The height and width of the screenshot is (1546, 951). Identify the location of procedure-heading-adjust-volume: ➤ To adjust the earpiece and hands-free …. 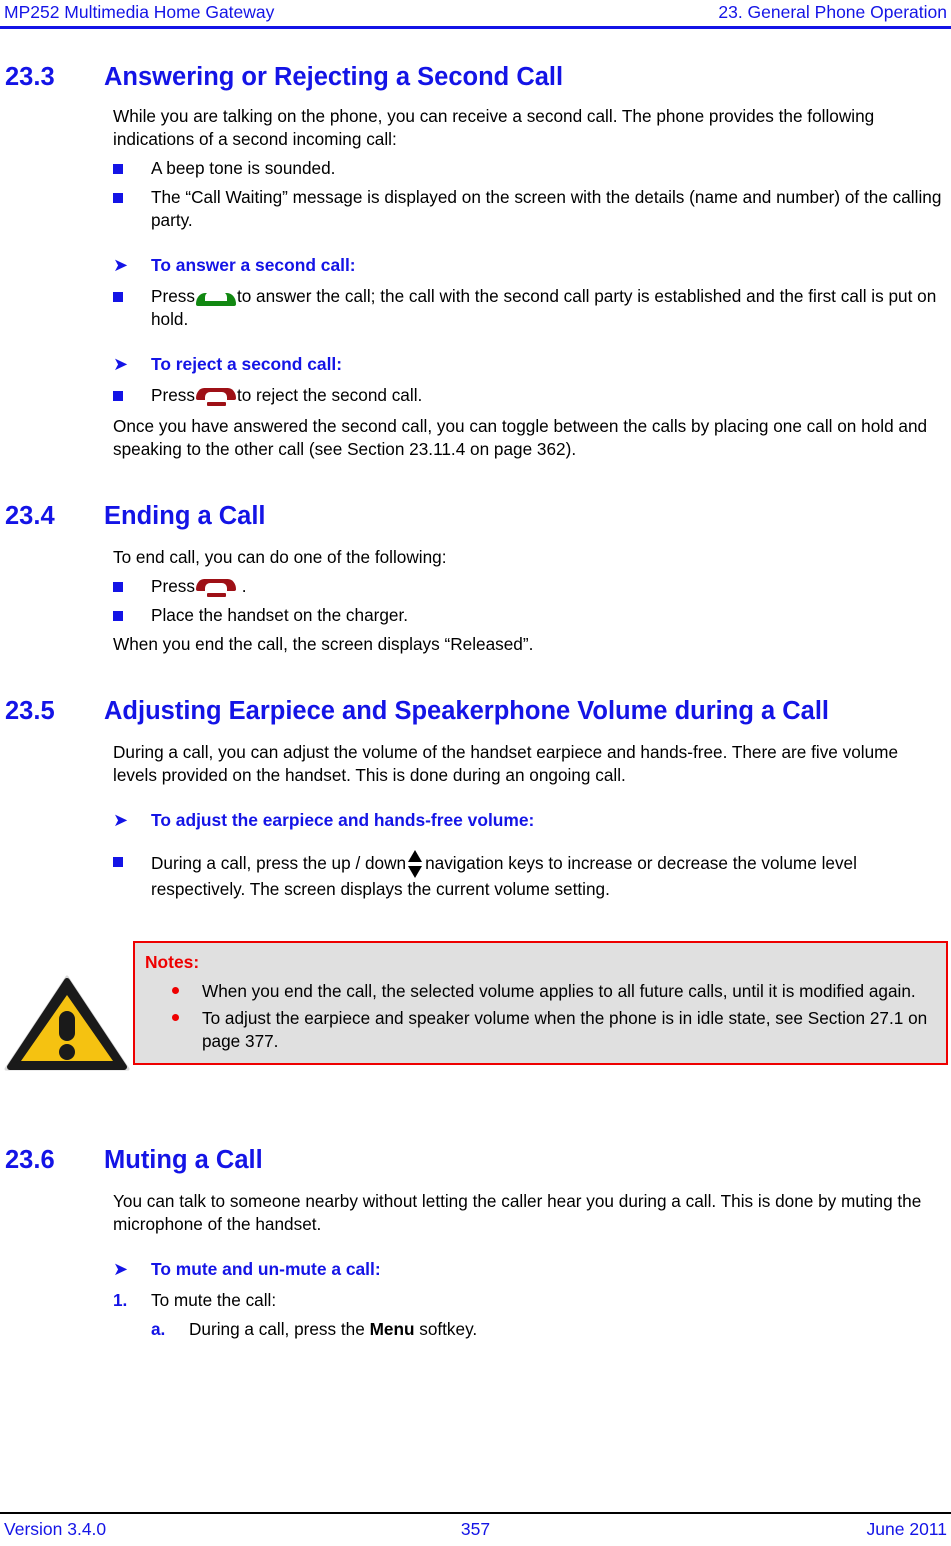
(475, 820).